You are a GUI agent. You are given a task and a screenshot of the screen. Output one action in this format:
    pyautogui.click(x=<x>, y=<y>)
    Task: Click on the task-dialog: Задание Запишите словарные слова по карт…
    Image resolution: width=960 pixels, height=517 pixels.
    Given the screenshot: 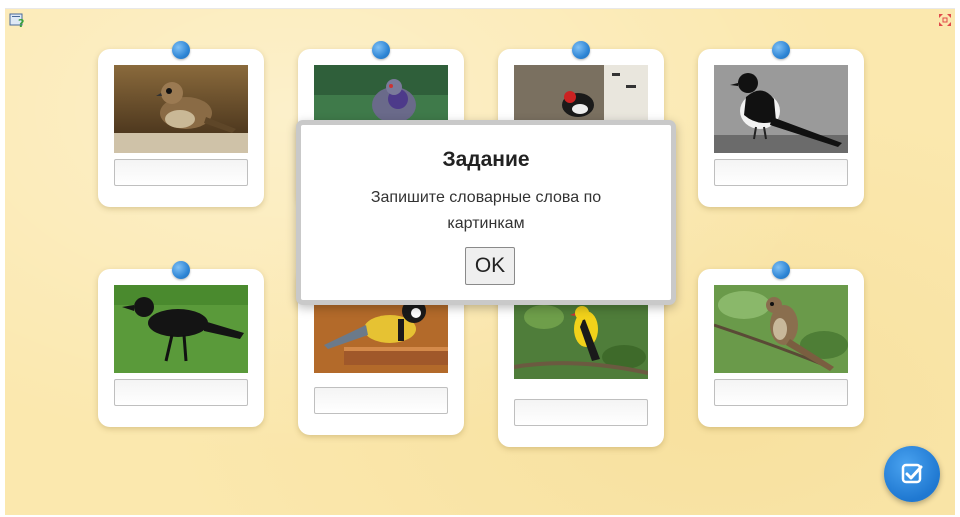 What is the action you would take?
    pyautogui.click(x=486, y=212)
    